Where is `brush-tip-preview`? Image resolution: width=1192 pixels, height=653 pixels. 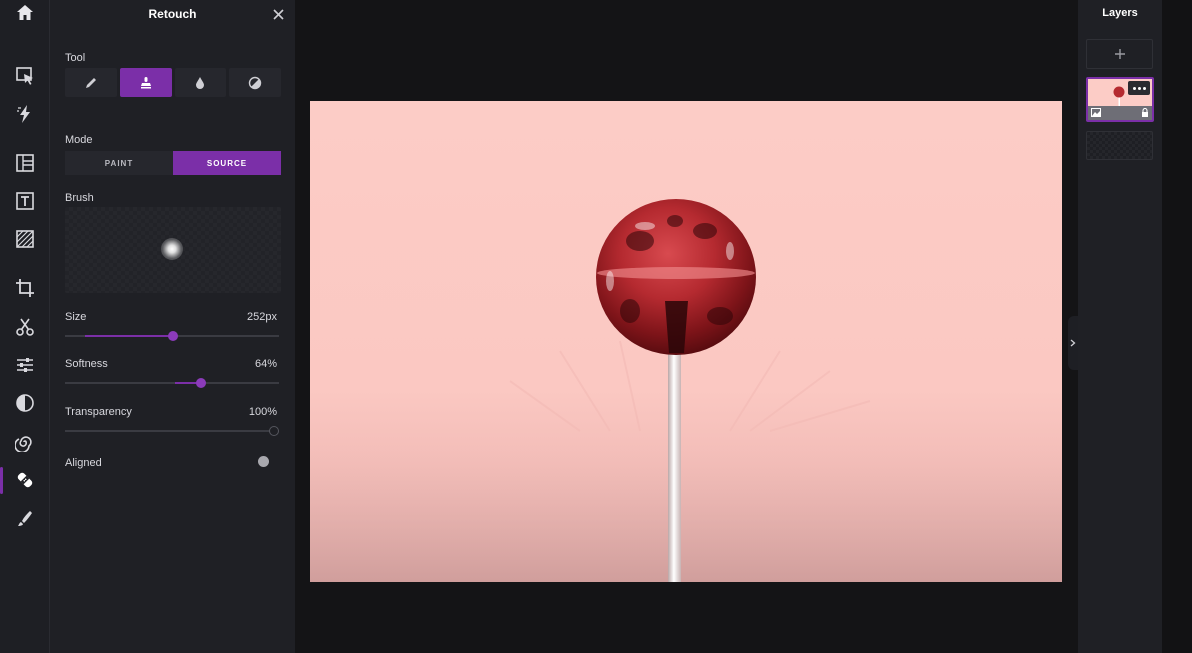
brush-tip-preview is located at coordinates (172, 249).